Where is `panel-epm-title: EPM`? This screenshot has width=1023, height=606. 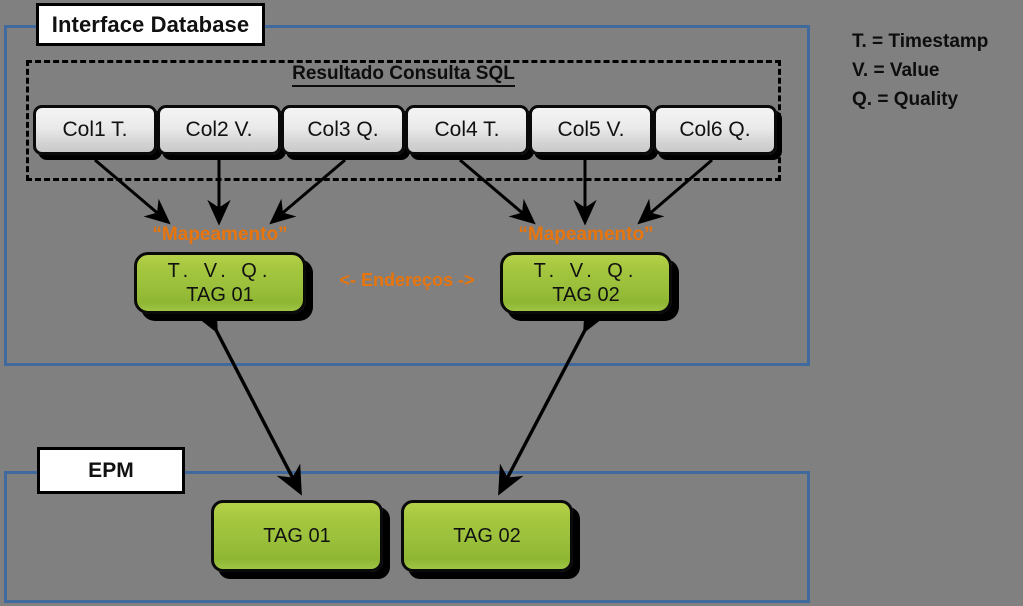 panel-epm-title: EPM is located at coordinates (111, 470).